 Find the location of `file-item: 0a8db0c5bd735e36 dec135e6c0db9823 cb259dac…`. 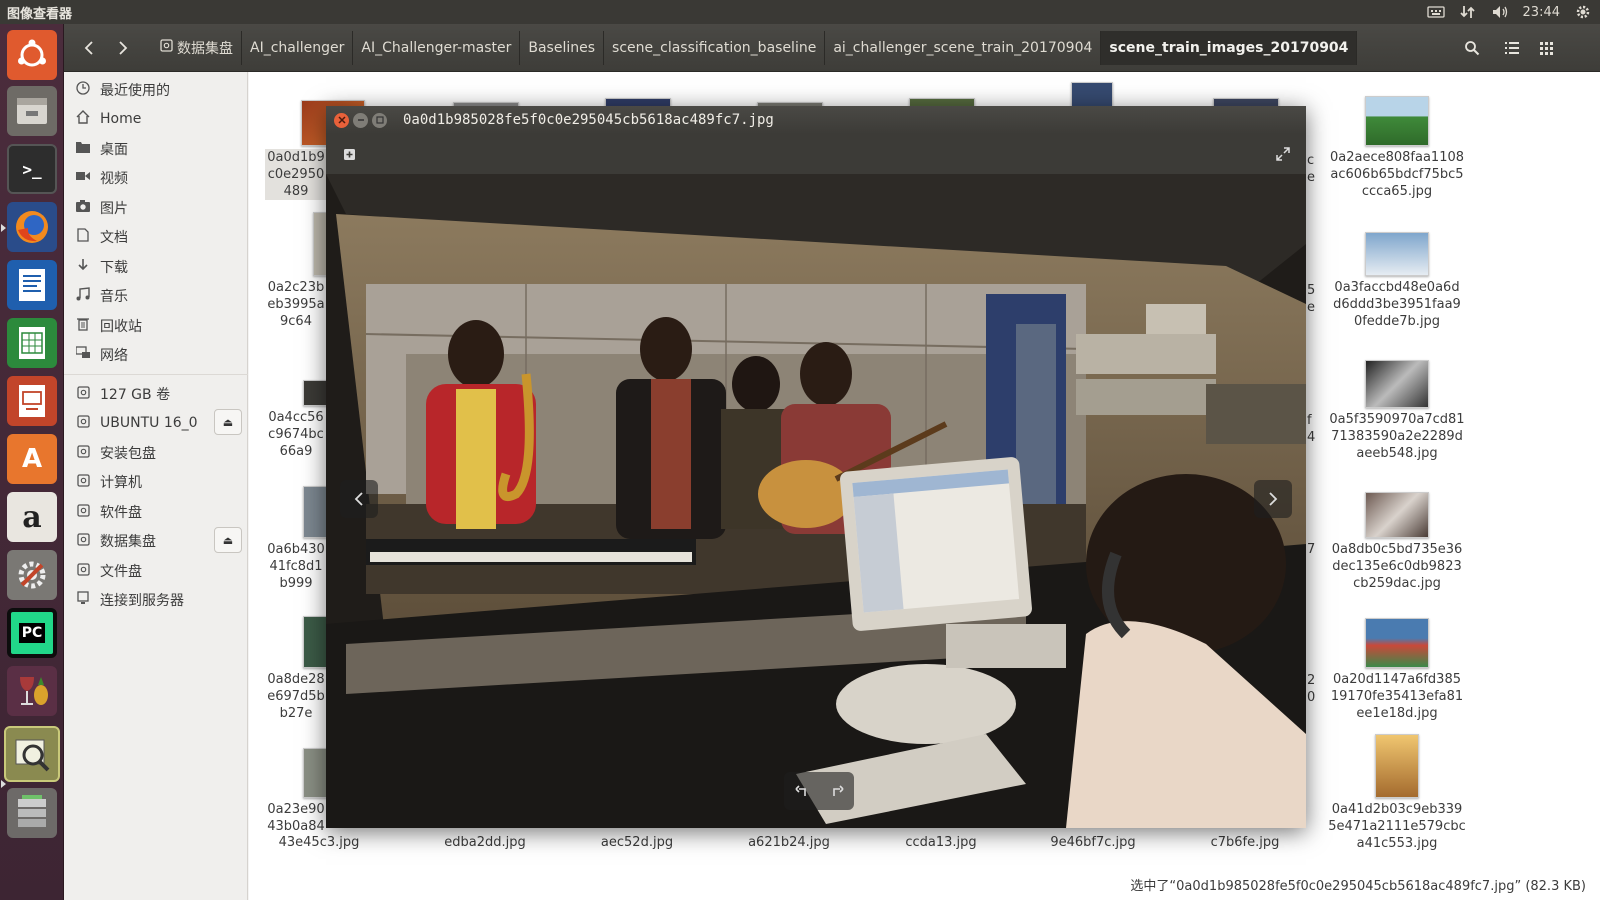

file-item: 0a8db0c5bd735e36 dec135e6c0db9823 cb259dac… is located at coordinates (1397, 542).